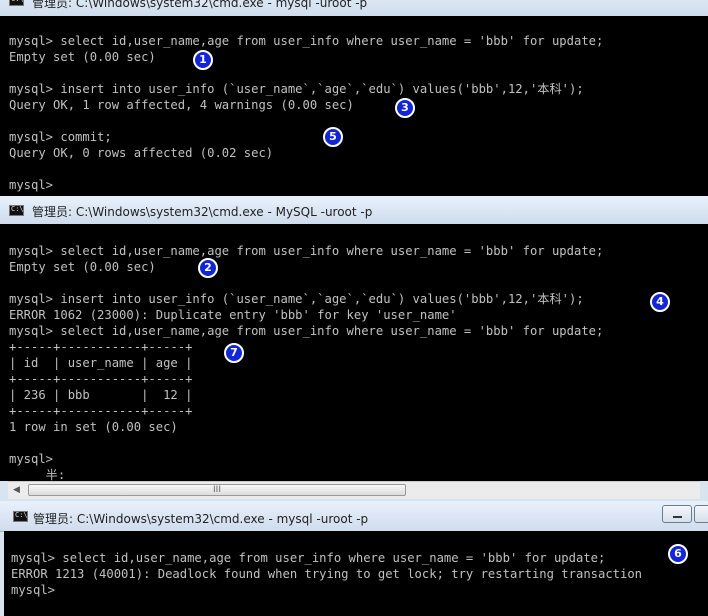 This screenshot has height=616, width=708. Describe the element at coordinates (405, 108) in the screenshot. I see `step-badge: 3` at that location.